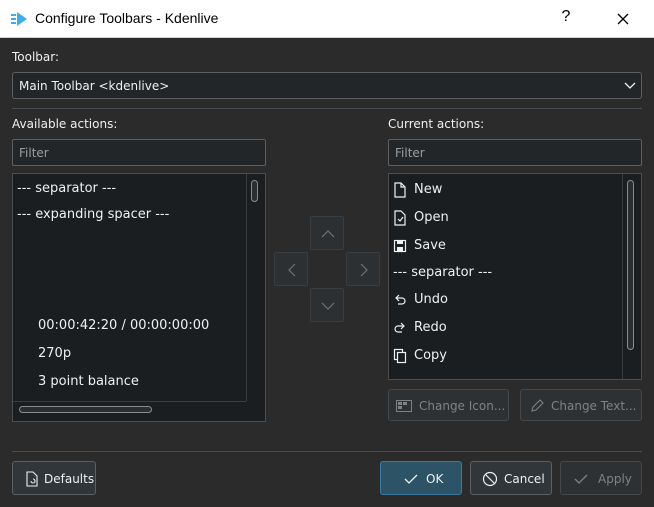 This screenshot has height=507, width=654. Describe the element at coordinates (94, 86) in the screenshot. I see `toolbar-select-value: Main Toolbar <kdenlive>` at that location.